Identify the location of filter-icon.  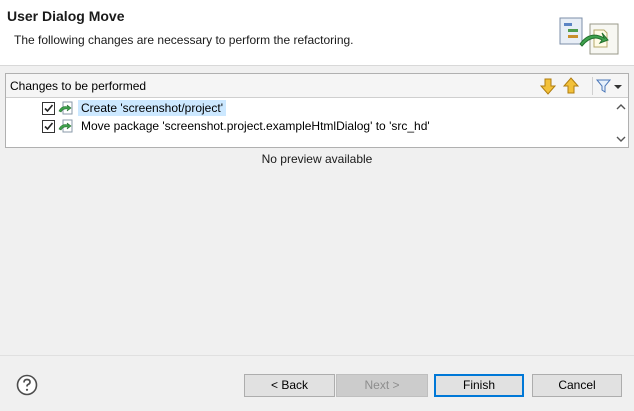
(604, 86).